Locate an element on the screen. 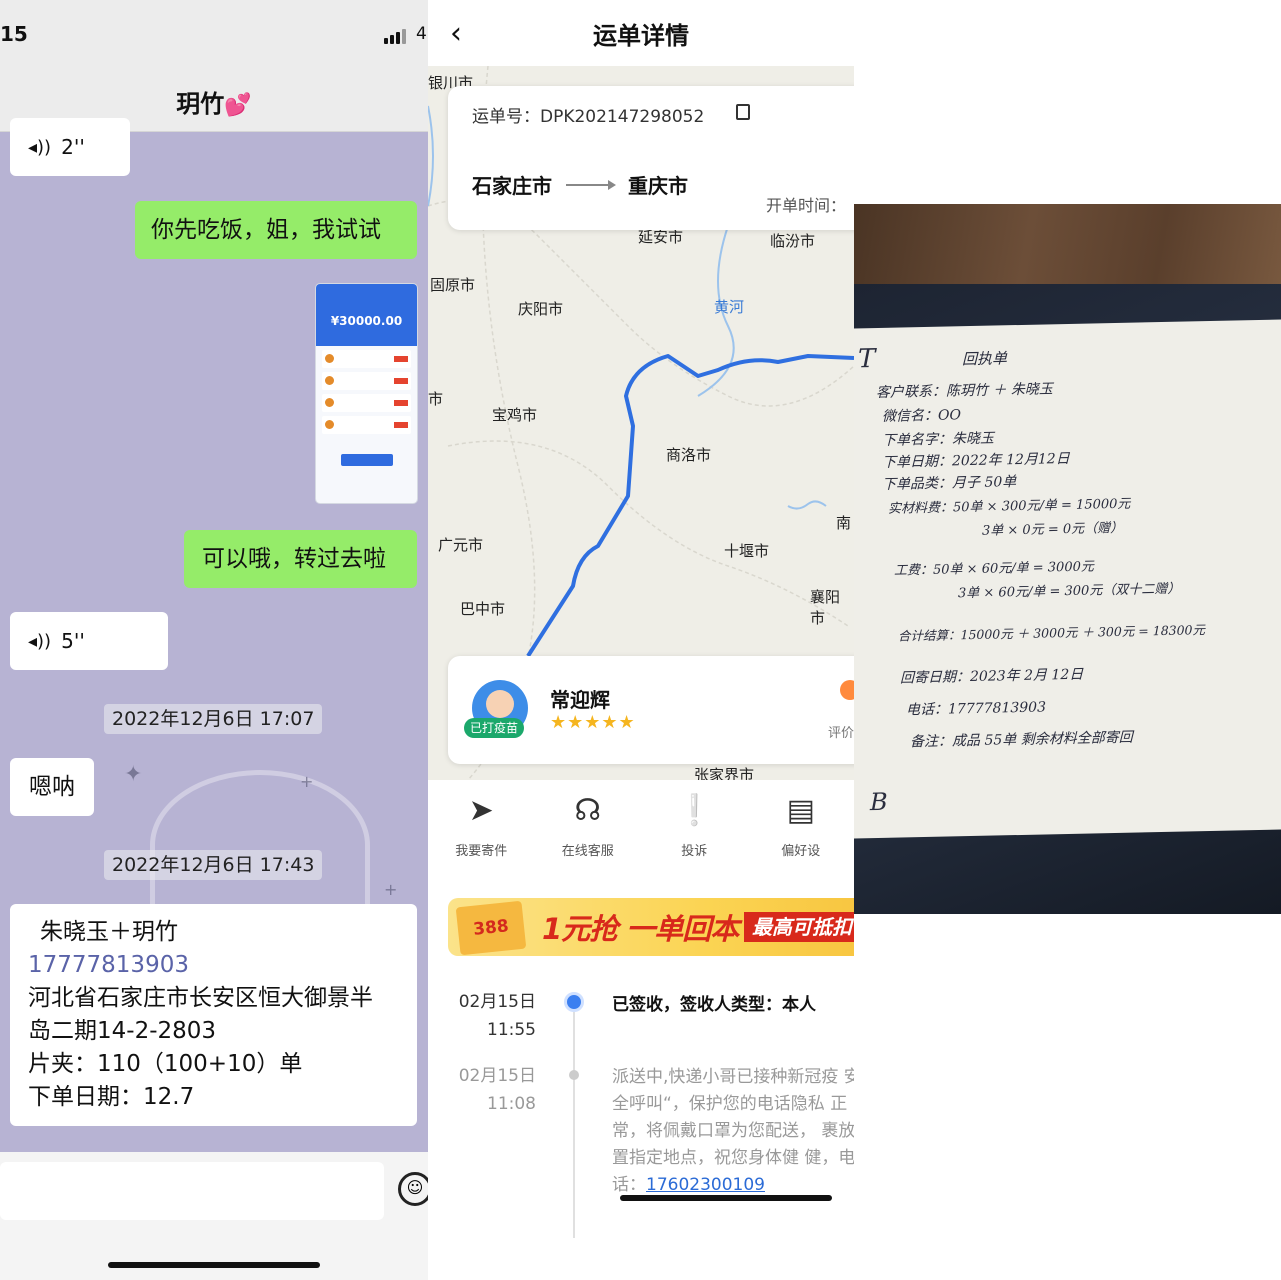  image-message: ¥30000.00 is located at coordinates (366, 393).